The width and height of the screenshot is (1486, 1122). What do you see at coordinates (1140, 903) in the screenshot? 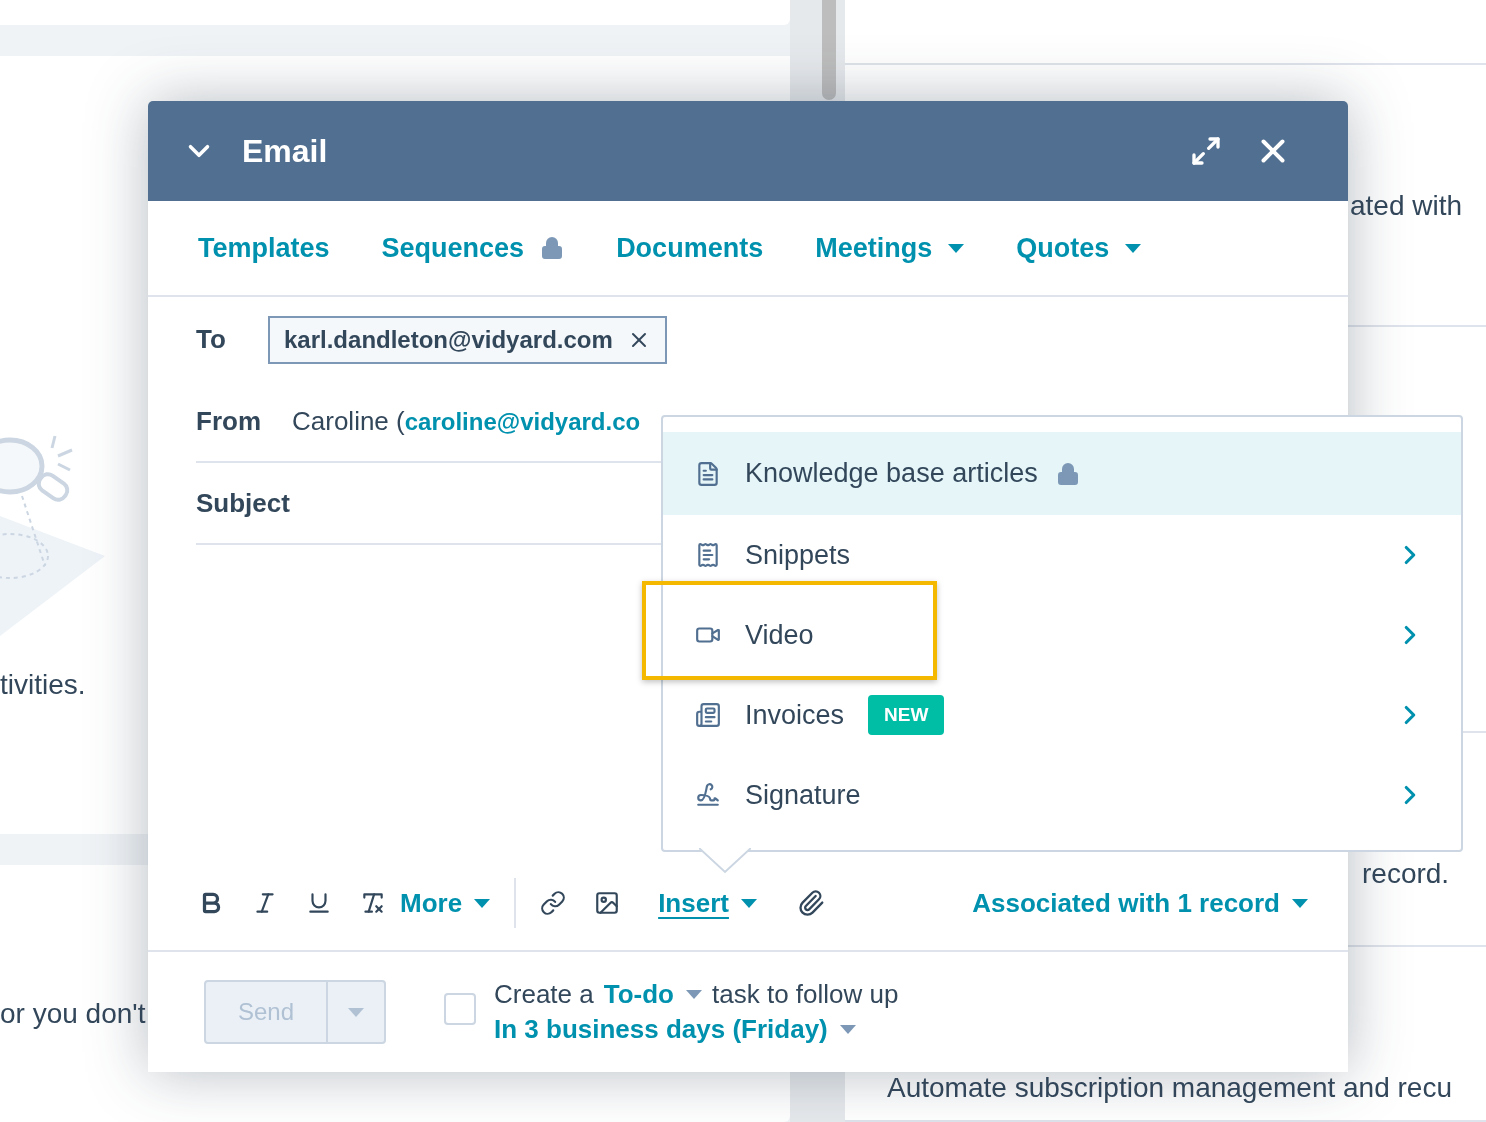
I see `associations-menu: Associated with 1 record` at bounding box center [1140, 903].